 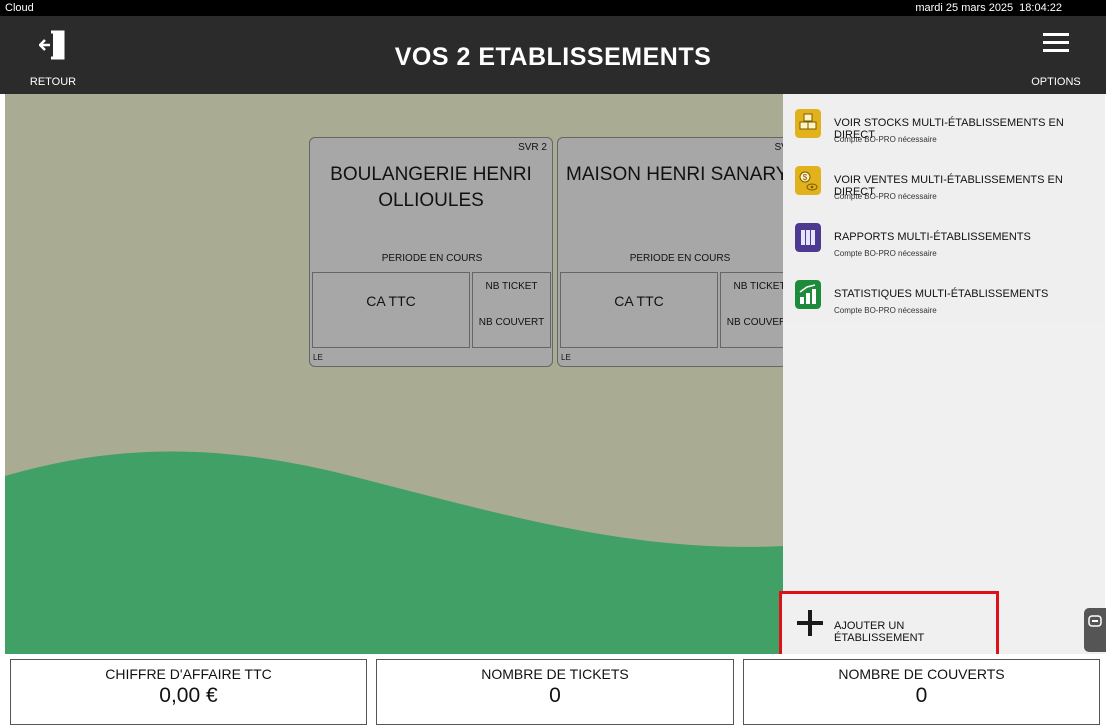 What do you see at coordinates (932, 237) in the screenshot?
I see `panel-item-title: RAPPORTS MULTI-ÉTABLISSEMENTS` at bounding box center [932, 237].